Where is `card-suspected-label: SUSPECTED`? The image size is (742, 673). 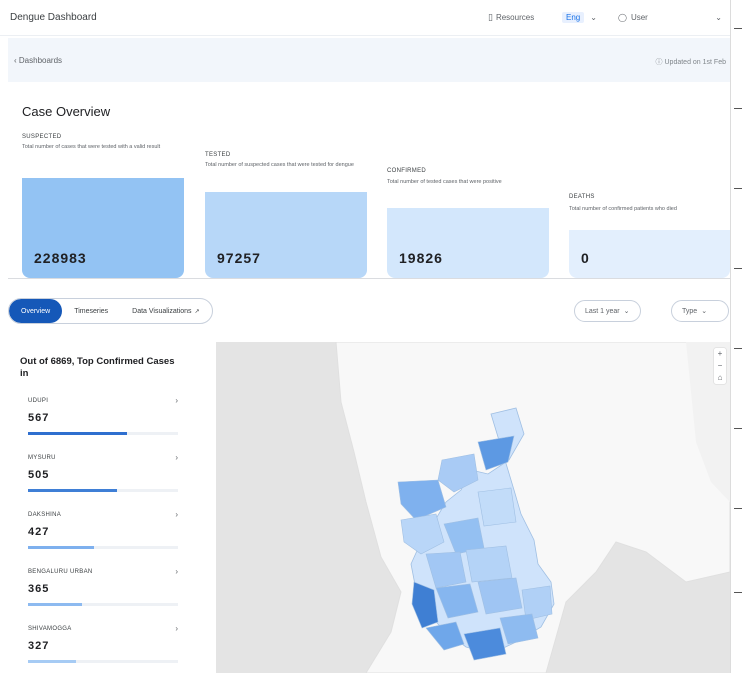 card-suspected-label: SUSPECTED is located at coordinates (42, 137).